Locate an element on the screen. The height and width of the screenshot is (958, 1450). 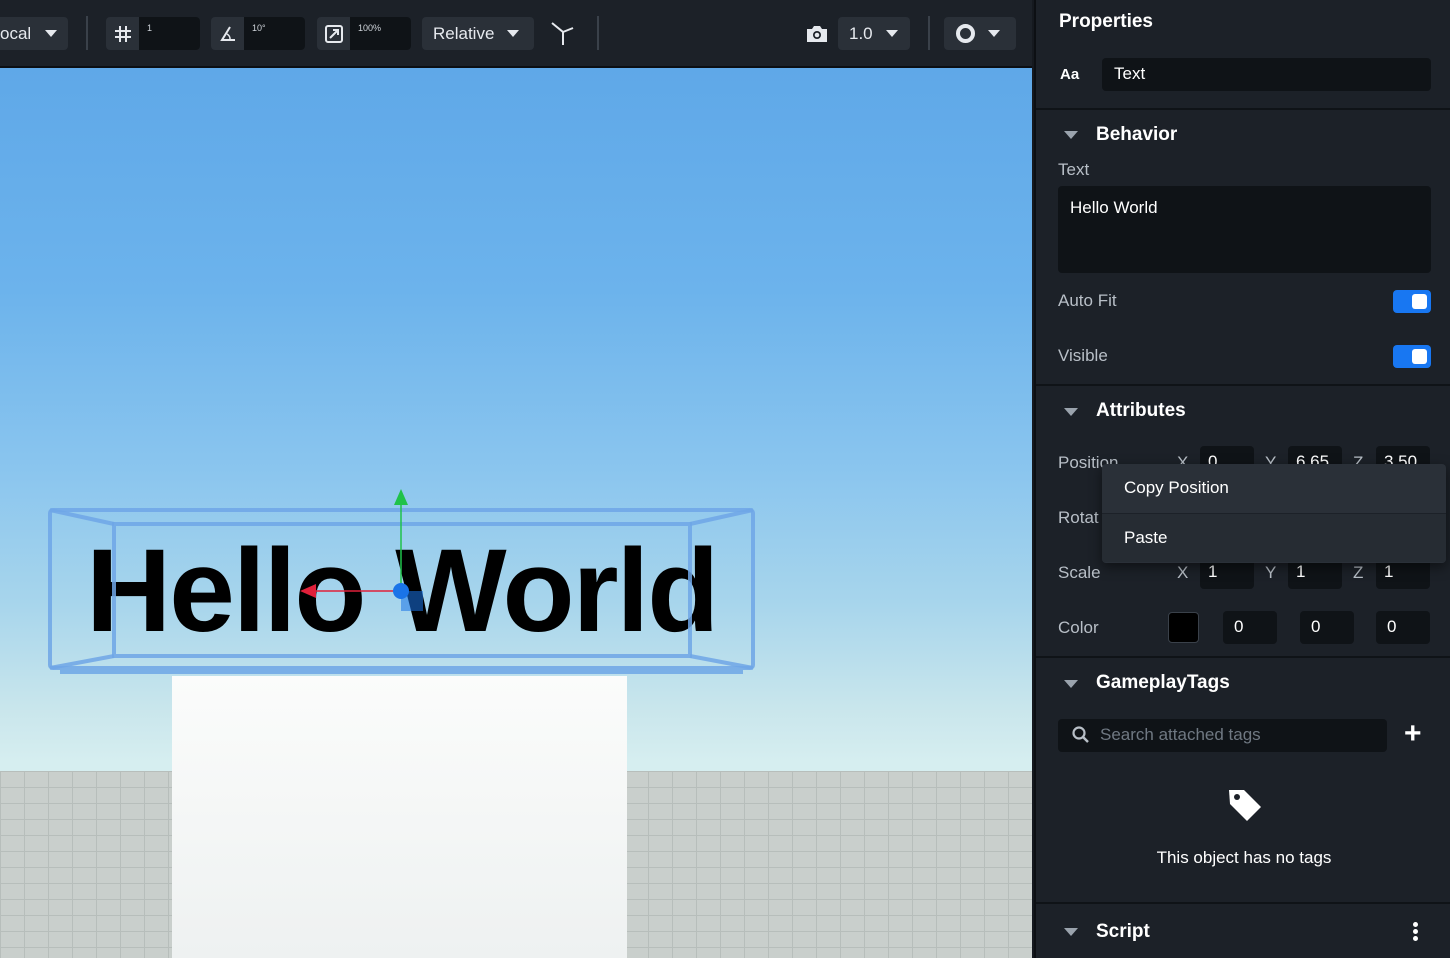
copy-position-menu-item: Copy Position is located at coordinates (1274, 488).